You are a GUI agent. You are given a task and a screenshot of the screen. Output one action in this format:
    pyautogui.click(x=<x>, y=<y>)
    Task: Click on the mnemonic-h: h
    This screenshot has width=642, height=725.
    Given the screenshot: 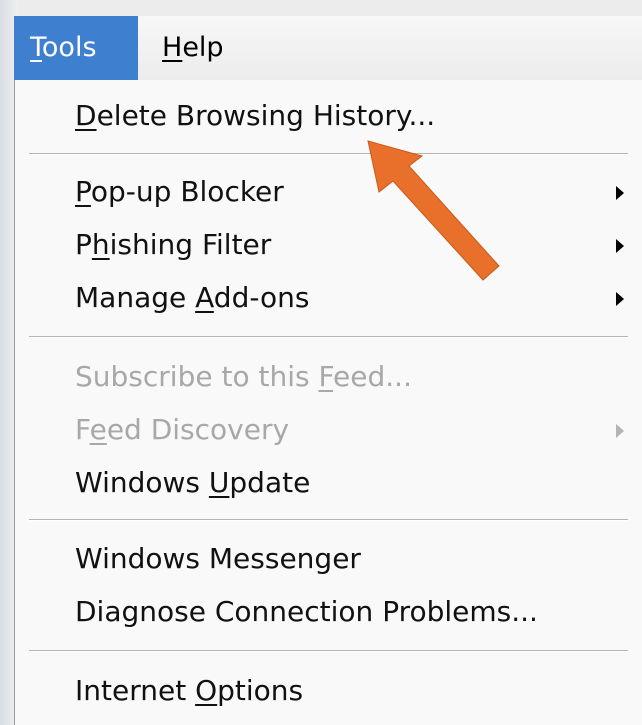 What is the action you would take?
    pyautogui.click(x=100, y=244)
    